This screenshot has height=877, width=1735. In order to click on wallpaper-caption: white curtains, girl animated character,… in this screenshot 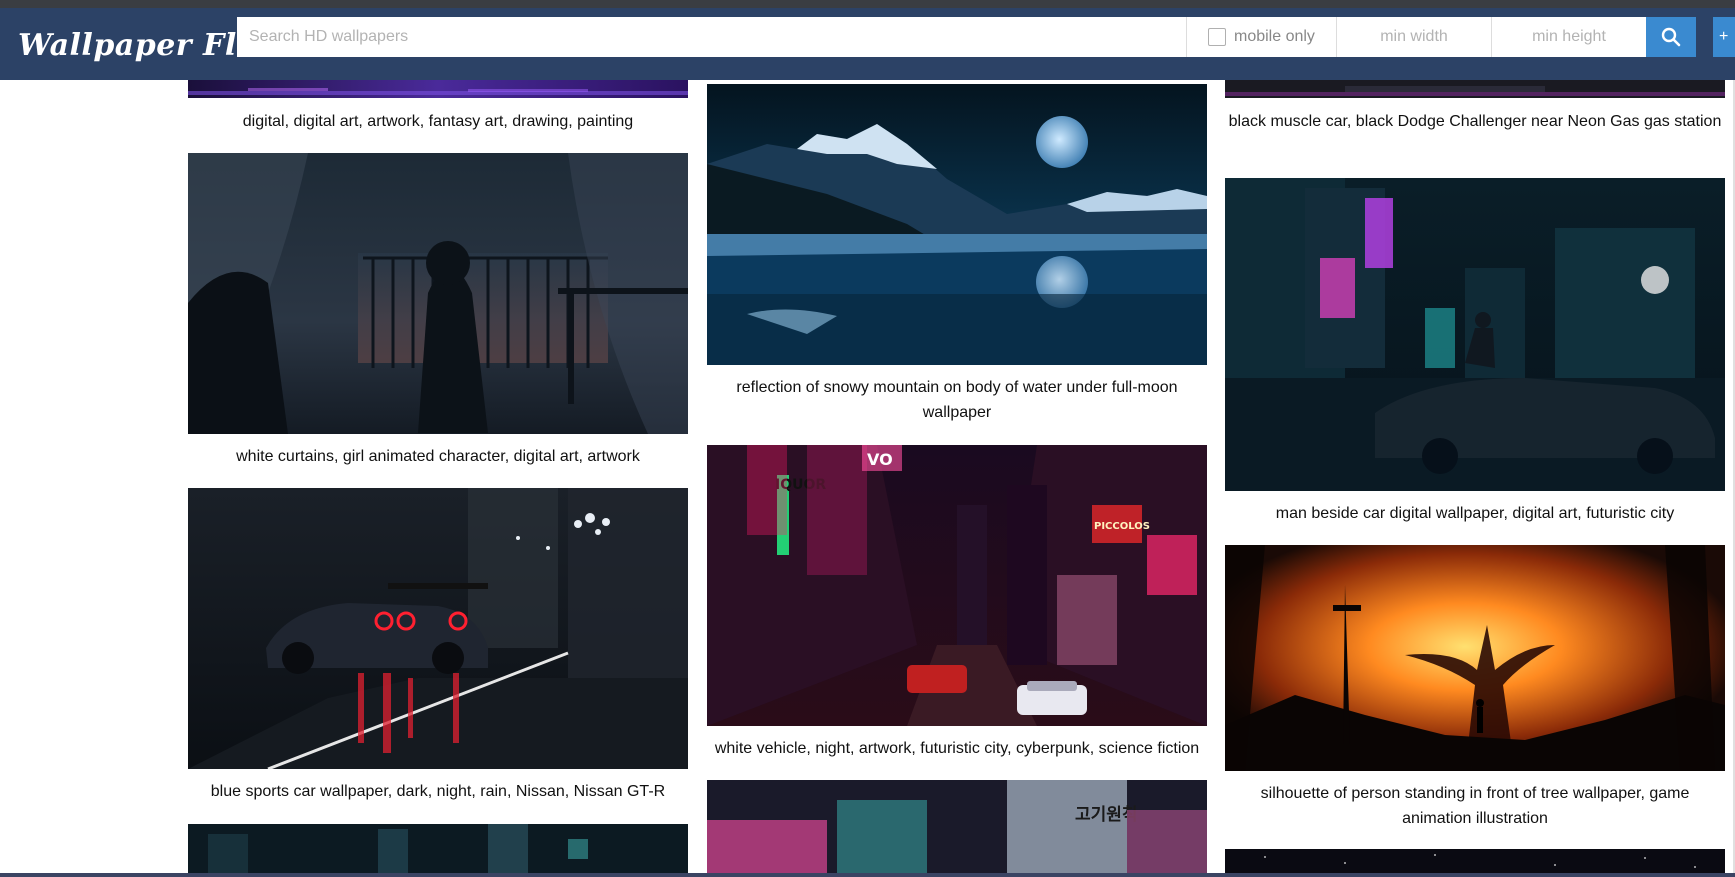, I will do `click(438, 456)`.